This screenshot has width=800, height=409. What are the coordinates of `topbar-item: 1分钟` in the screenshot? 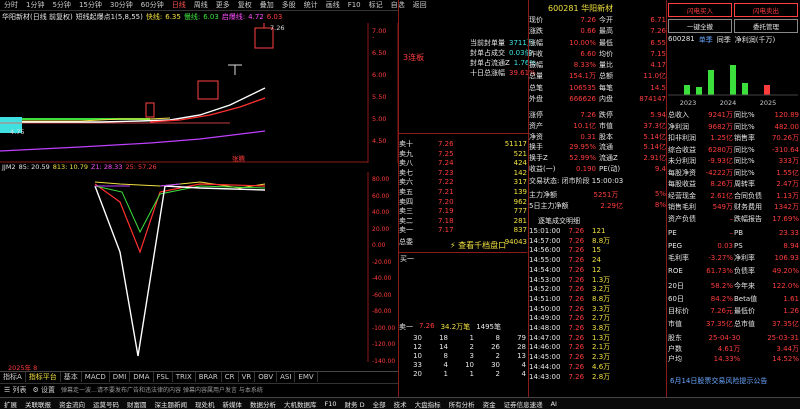 It's located at (35, 5).